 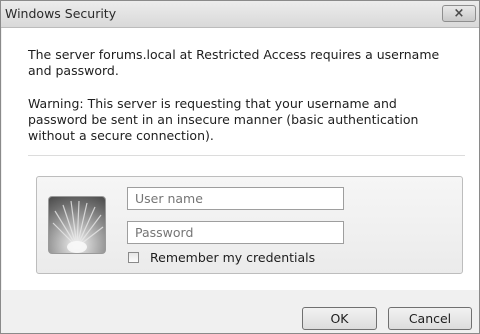 What do you see at coordinates (61, 13) in the screenshot?
I see `window-title: Windows Security` at bounding box center [61, 13].